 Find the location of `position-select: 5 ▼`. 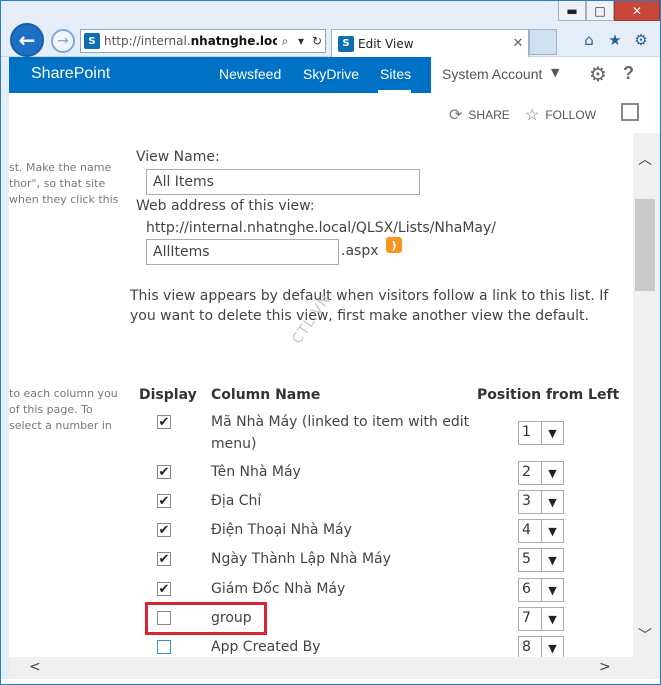

position-select: 5 ▼ is located at coordinates (541, 560).